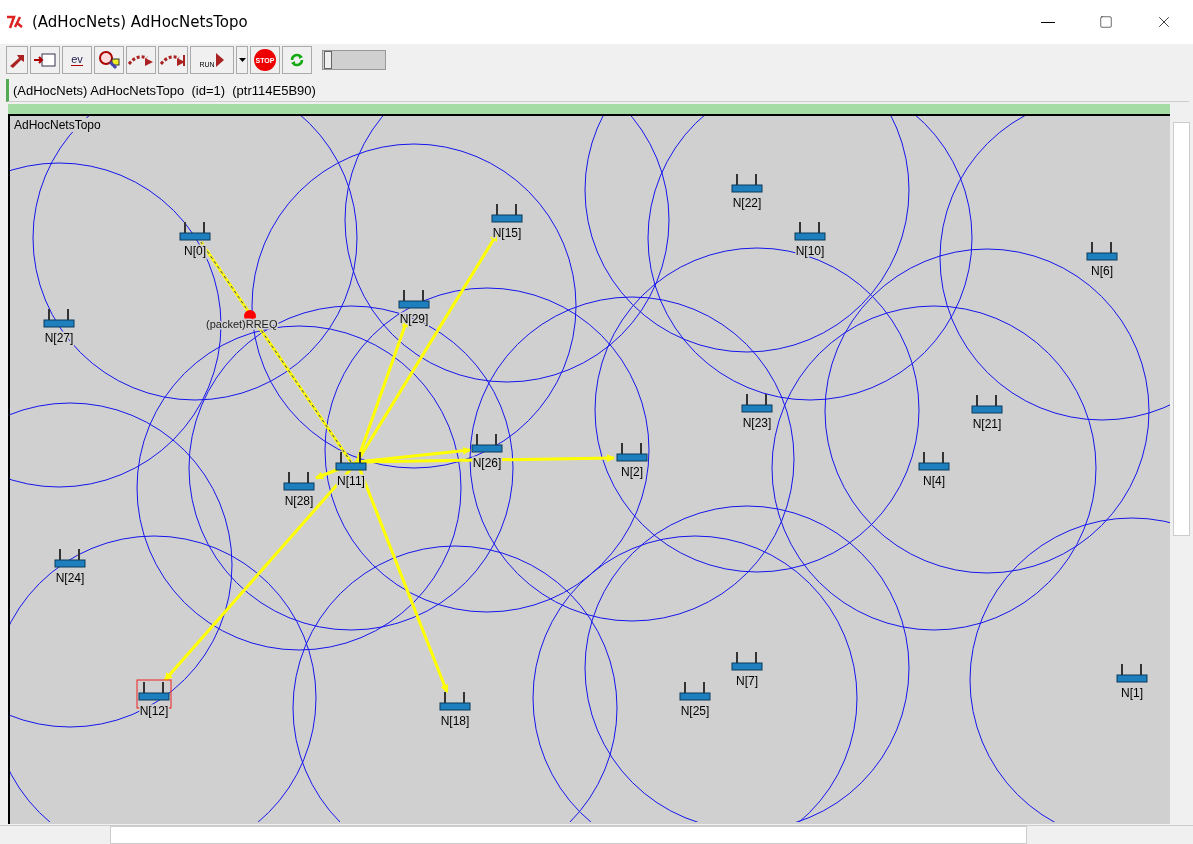 The image size is (1193, 844). Describe the element at coordinates (1106, 22) in the screenshot. I see `maximize-icon` at that location.